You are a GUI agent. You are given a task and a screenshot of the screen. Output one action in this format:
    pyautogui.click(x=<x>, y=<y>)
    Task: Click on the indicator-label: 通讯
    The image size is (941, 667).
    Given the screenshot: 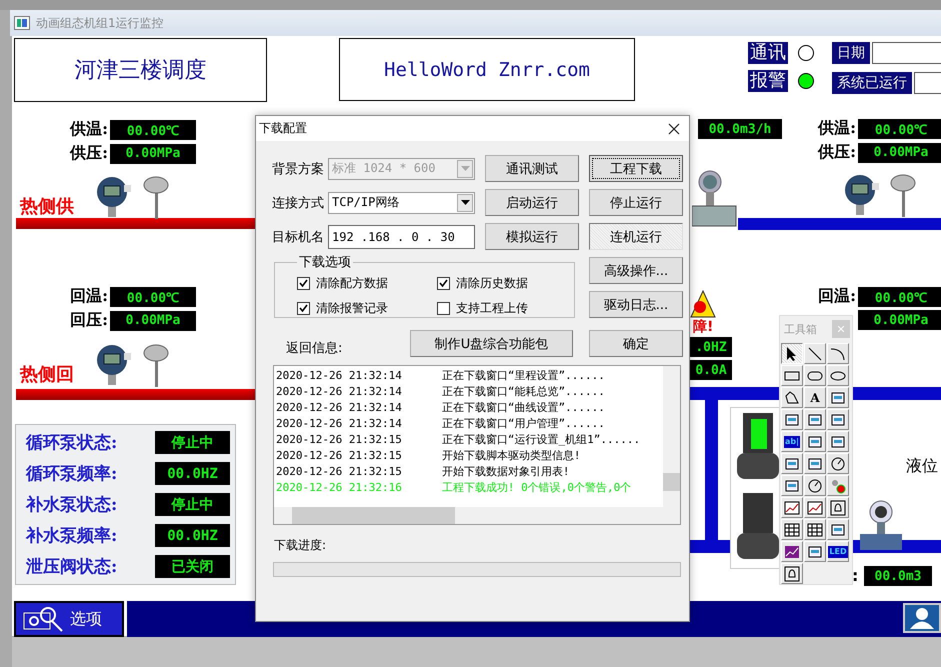 What is the action you would take?
    pyautogui.click(x=768, y=53)
    